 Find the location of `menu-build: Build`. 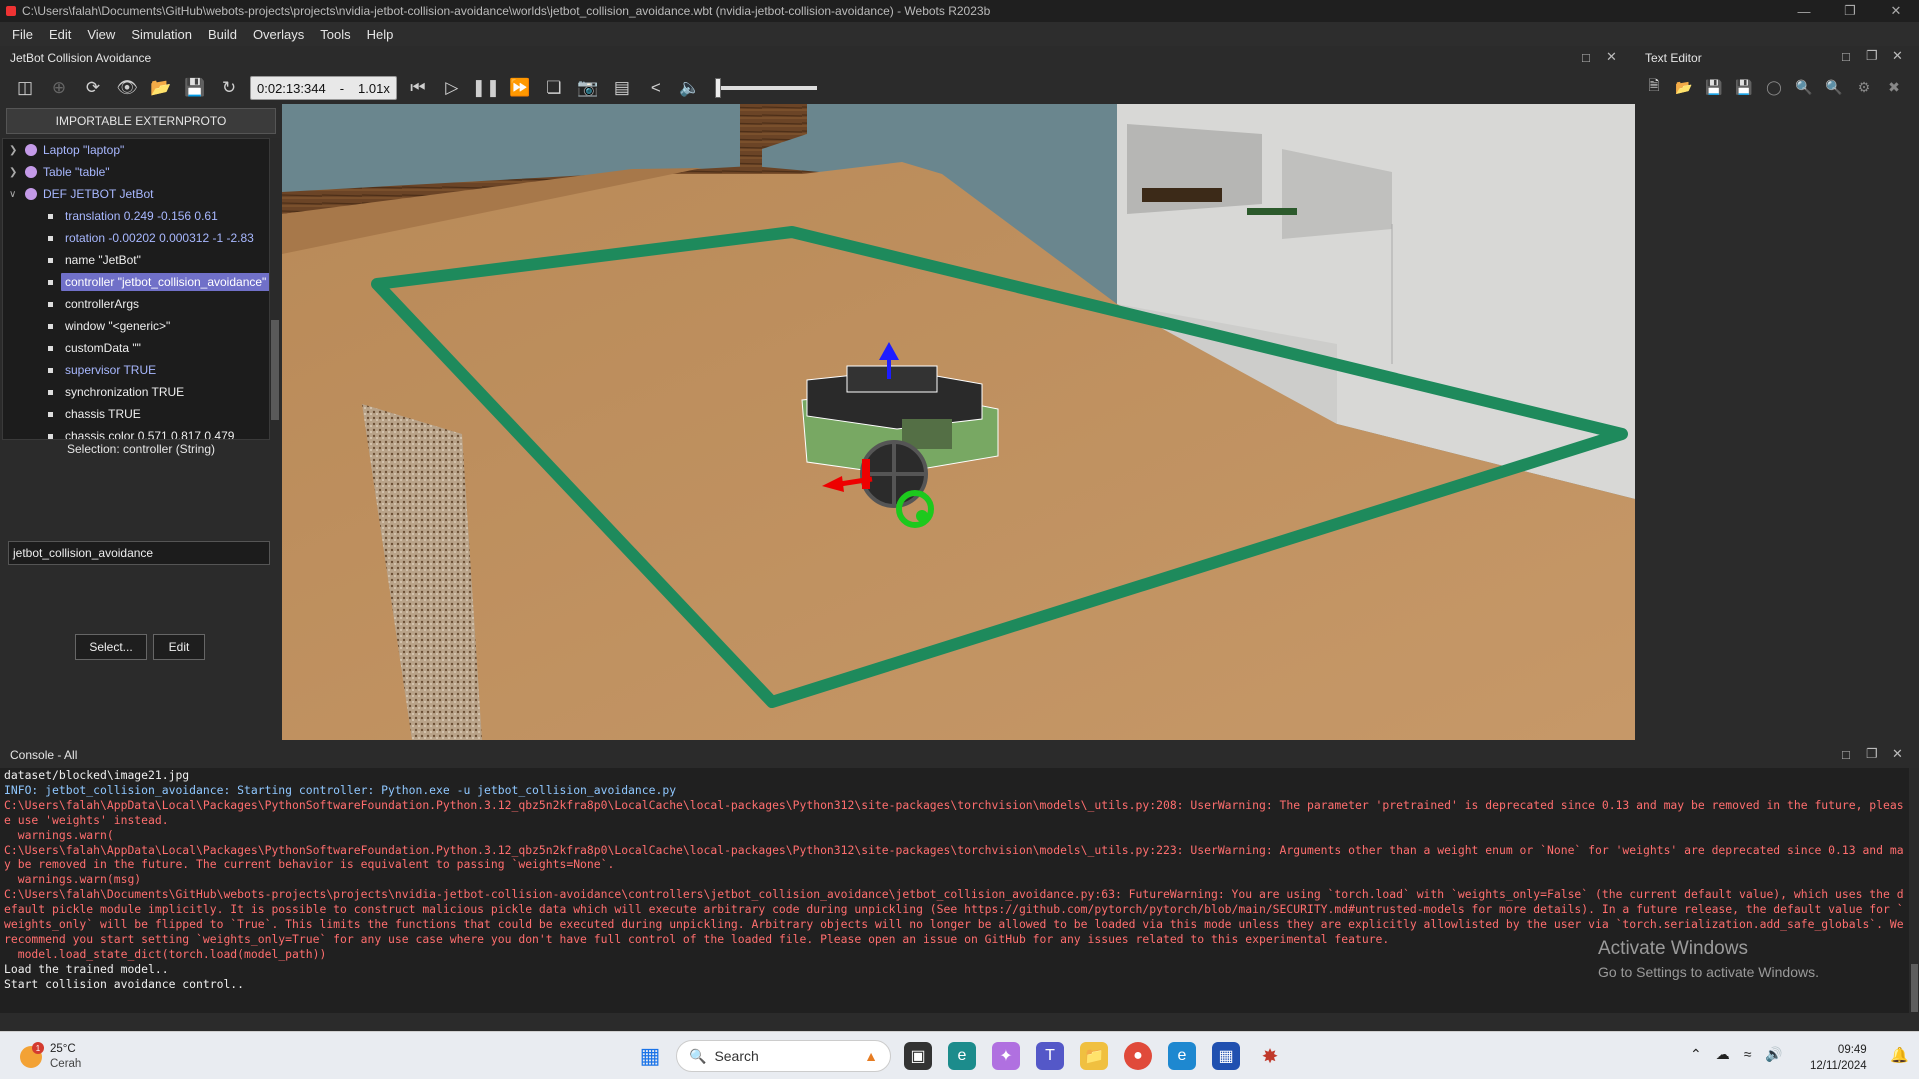

menu-build: Build is located at coordinates (222, 34).